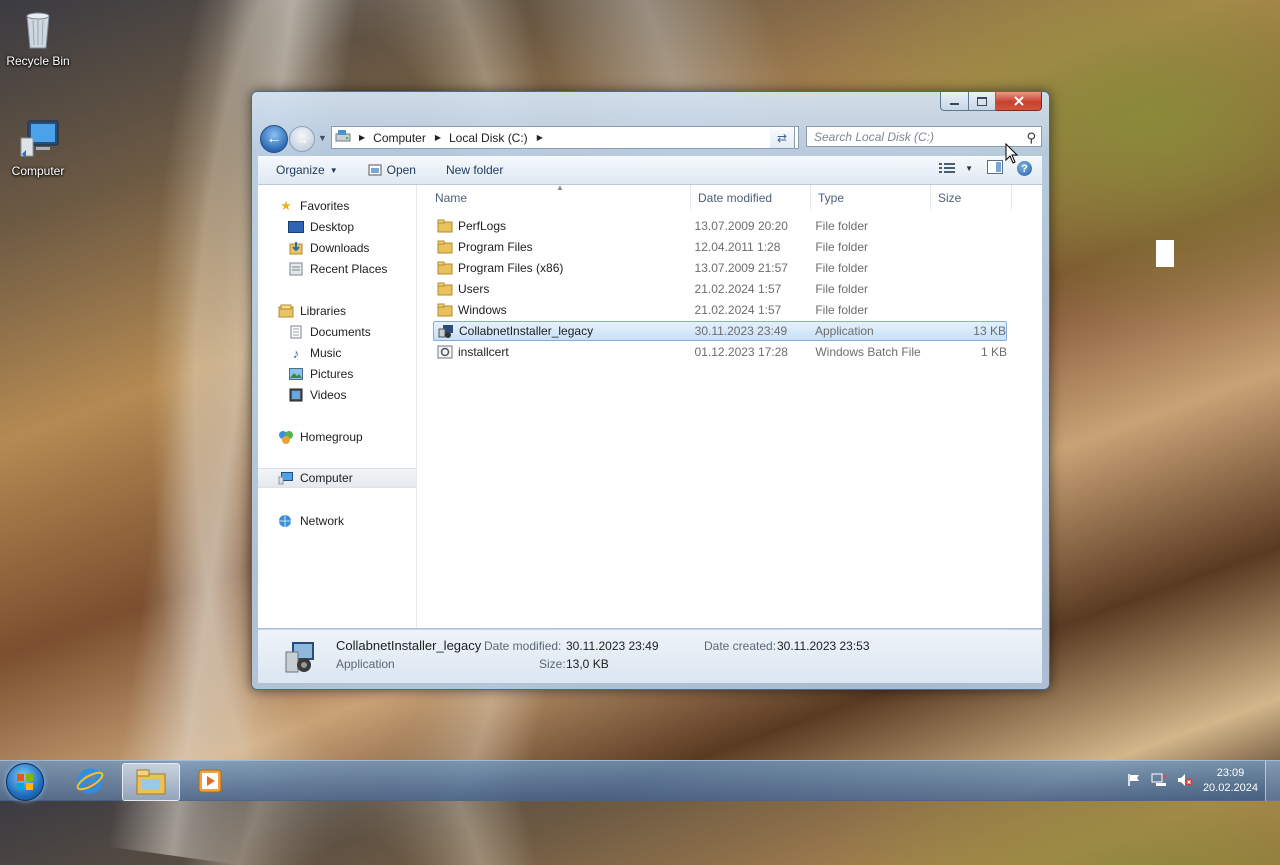 The height and width of the screenshot is (865, 1280). Describe the element at coordinates (322, 521) in the screenshot. I see `nav-network-label: Network` at that location.